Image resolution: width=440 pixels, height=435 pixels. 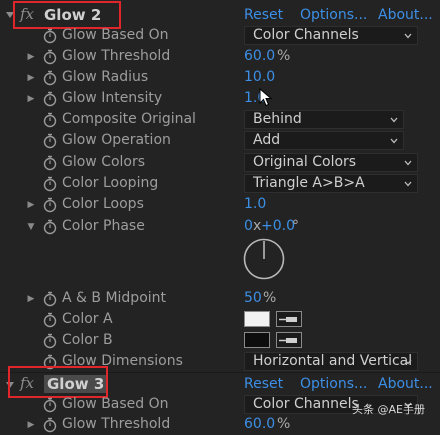 What do you see at coordinates (220, 162) in the screenshot?
I see `param-row-glow-colors: Glow Colors Original Colors` at bounding box center [220, 162].